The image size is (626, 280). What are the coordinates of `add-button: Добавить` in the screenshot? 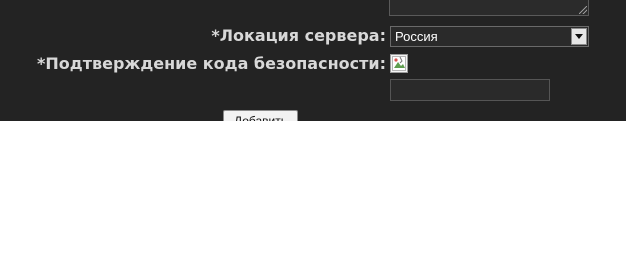 It's located at (260, 115).